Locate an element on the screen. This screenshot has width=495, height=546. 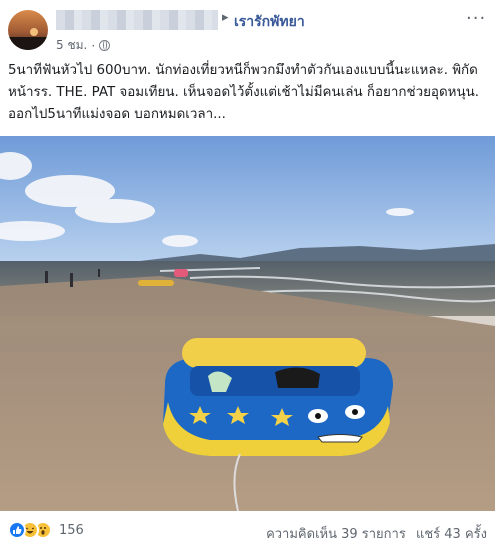
shares-count-link: แชร์ 43 ครั้ง is located at coordinates (451, 534).